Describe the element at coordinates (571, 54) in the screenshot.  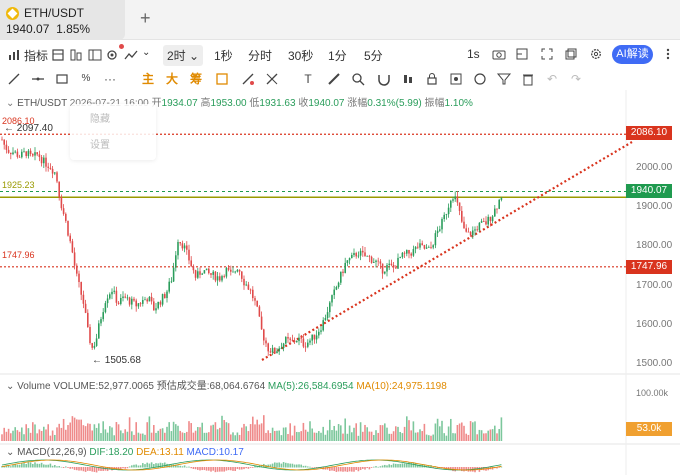
I see `layers-icon` at that location.